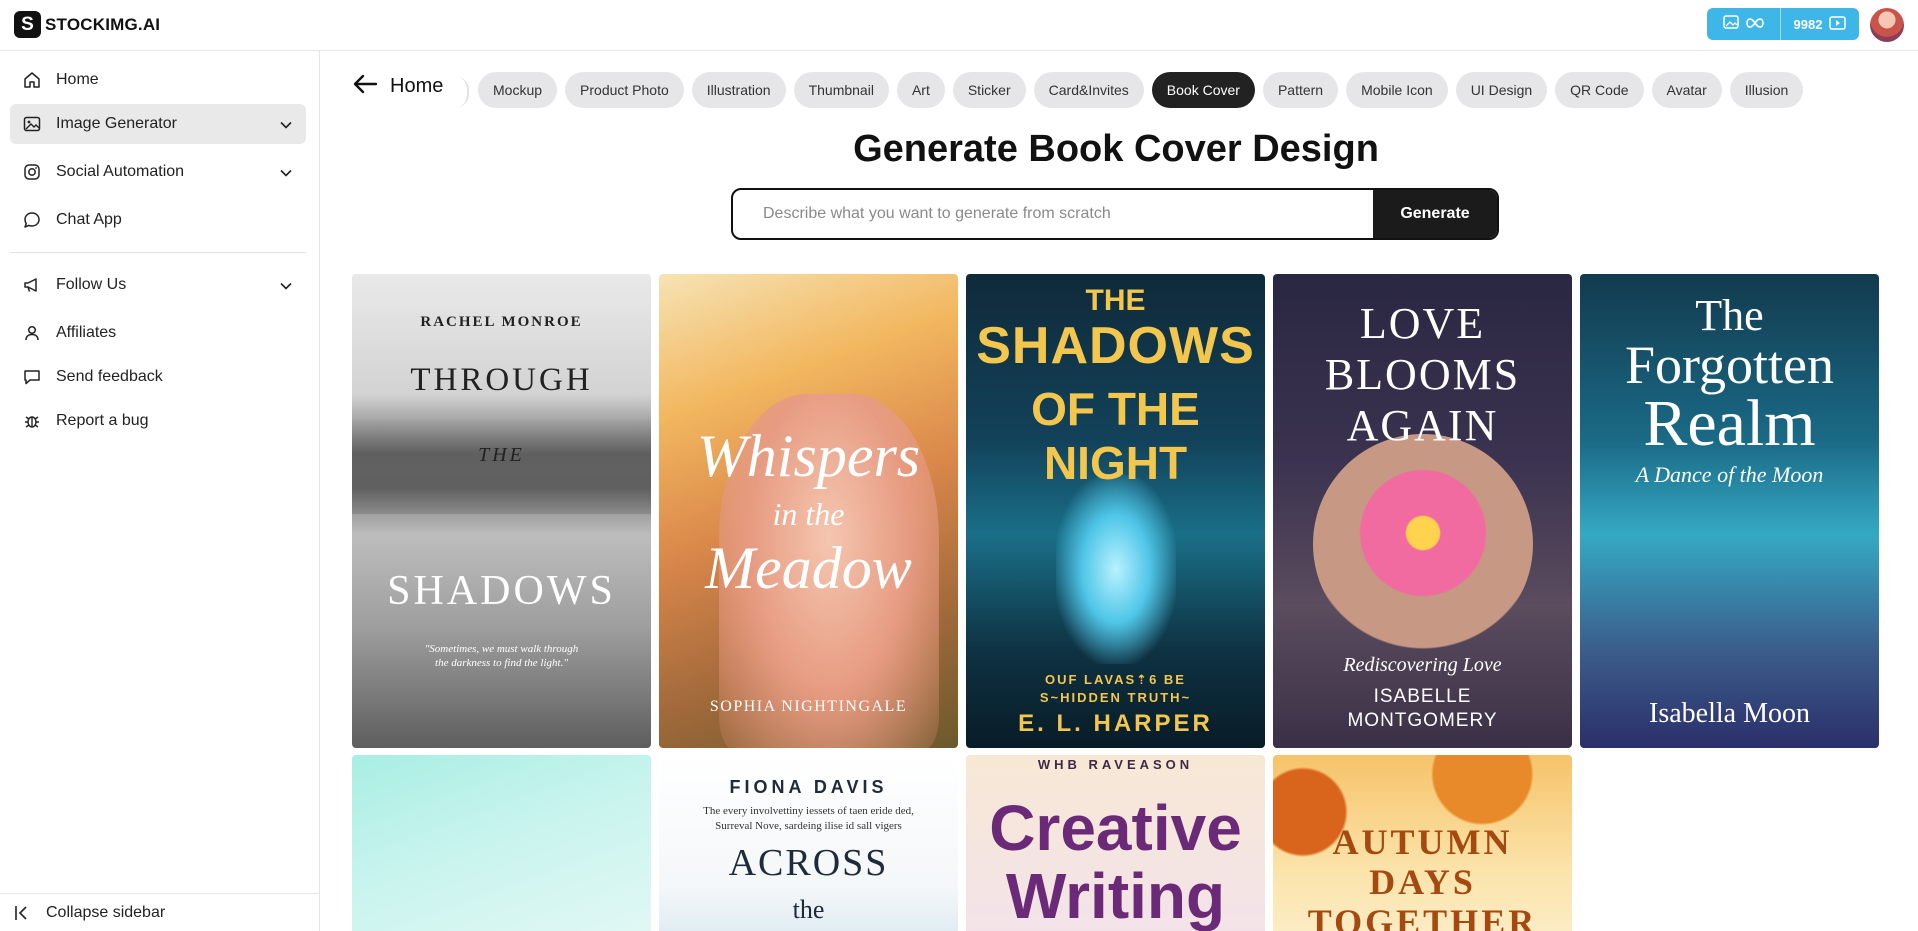 Image resolution: width=1918 pixels, height=931 pixels. I want to click on collapse-sidebar-button: Collapse sidebar, so click(160, 912).